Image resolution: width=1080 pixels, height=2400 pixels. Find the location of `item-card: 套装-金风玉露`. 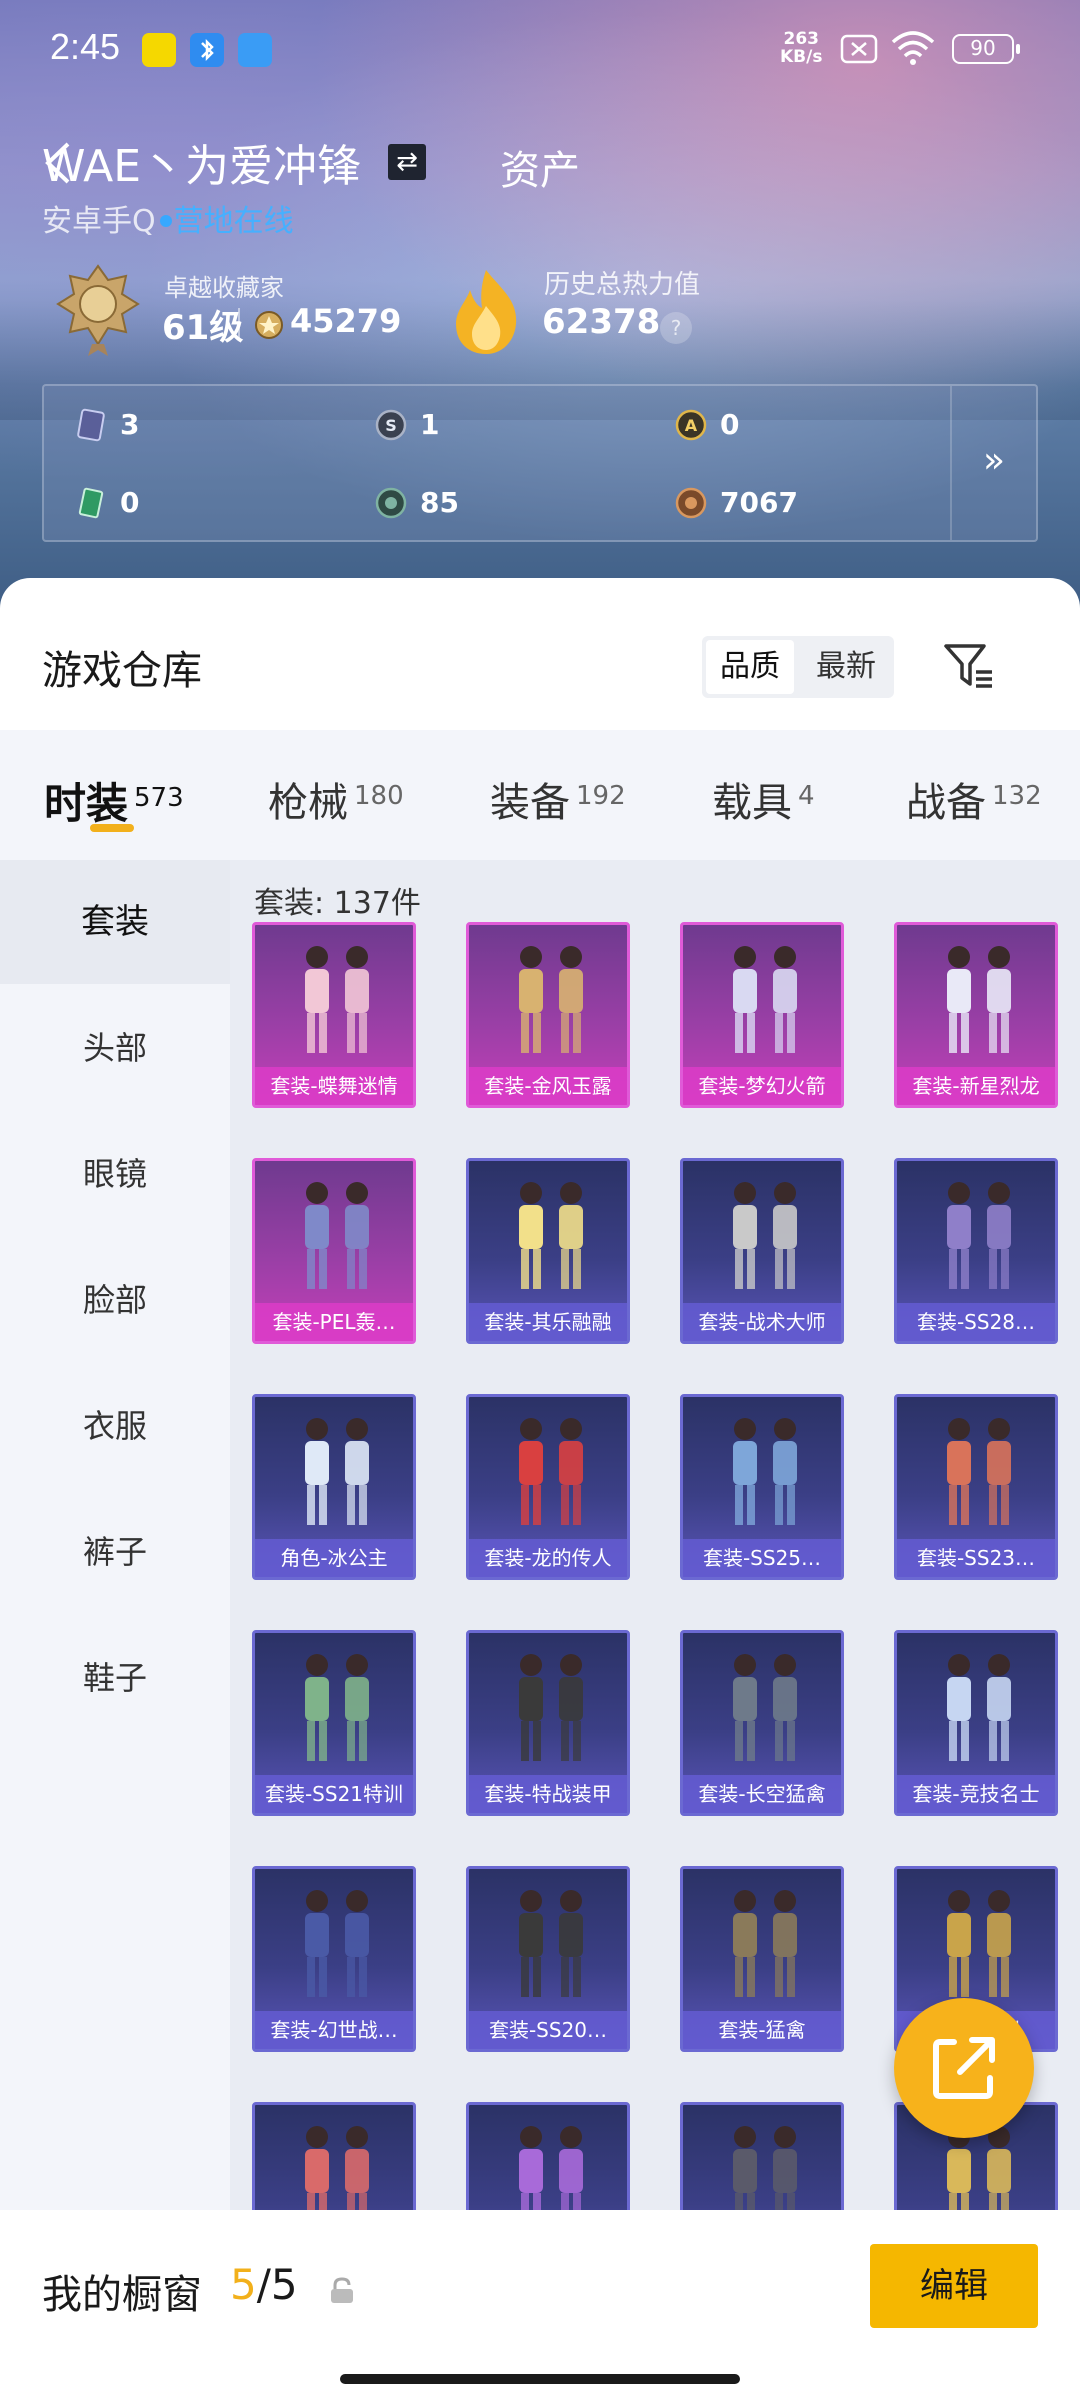

item-card: 套装-金风玉露 is located at coordinates (548, 1015).